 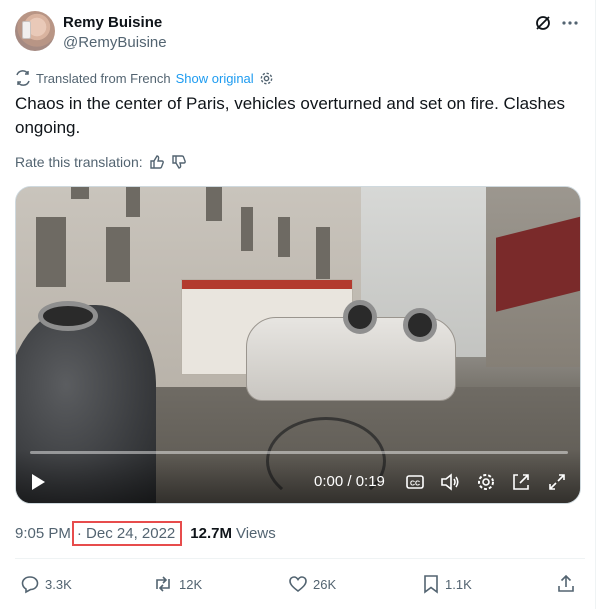 What do you see at coordinates (112, 22) in the screenshot?
I see `author-name: Remy Buisine` at bounding box center [112, 22].